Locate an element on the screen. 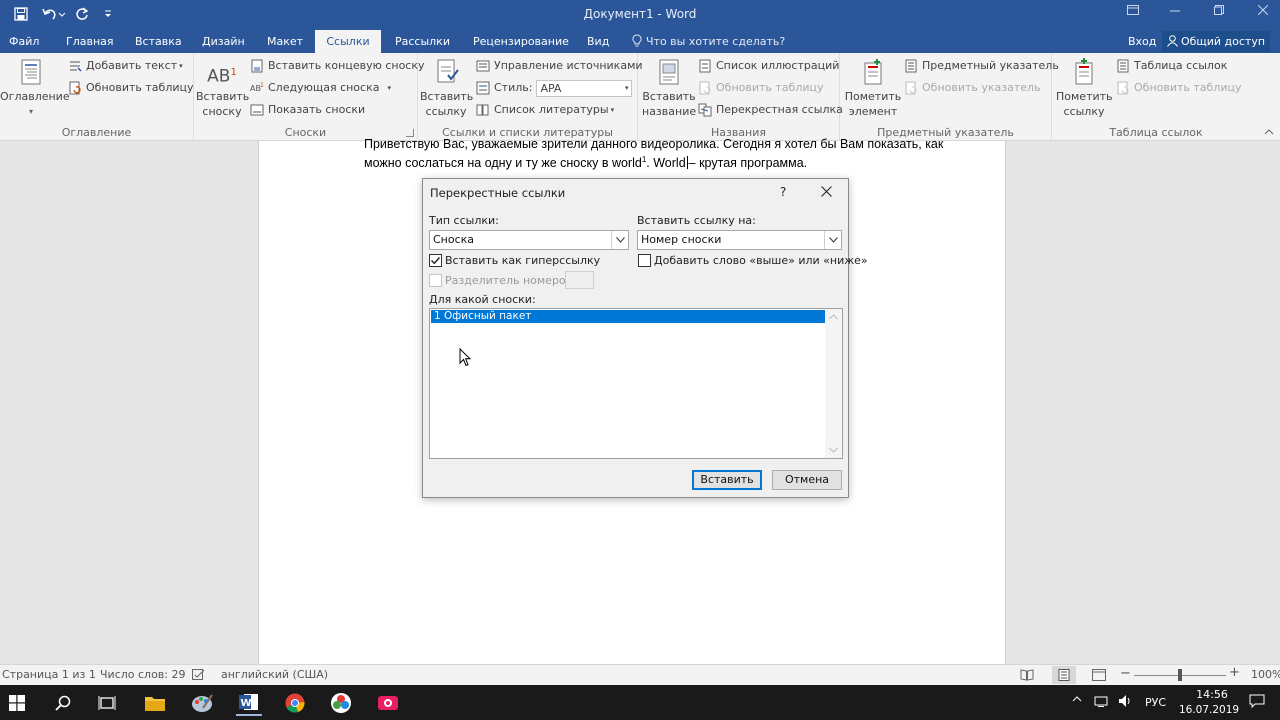 The image size is (1280, 720). table-of-figures-button: Список иллюстраций is located at coordinates (768, 66).